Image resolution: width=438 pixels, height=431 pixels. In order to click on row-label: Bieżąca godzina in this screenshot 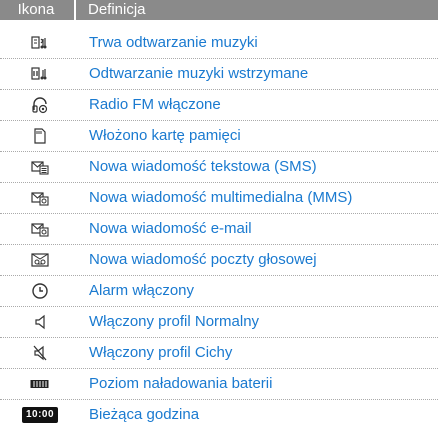, I will do `click(144, 414)`.